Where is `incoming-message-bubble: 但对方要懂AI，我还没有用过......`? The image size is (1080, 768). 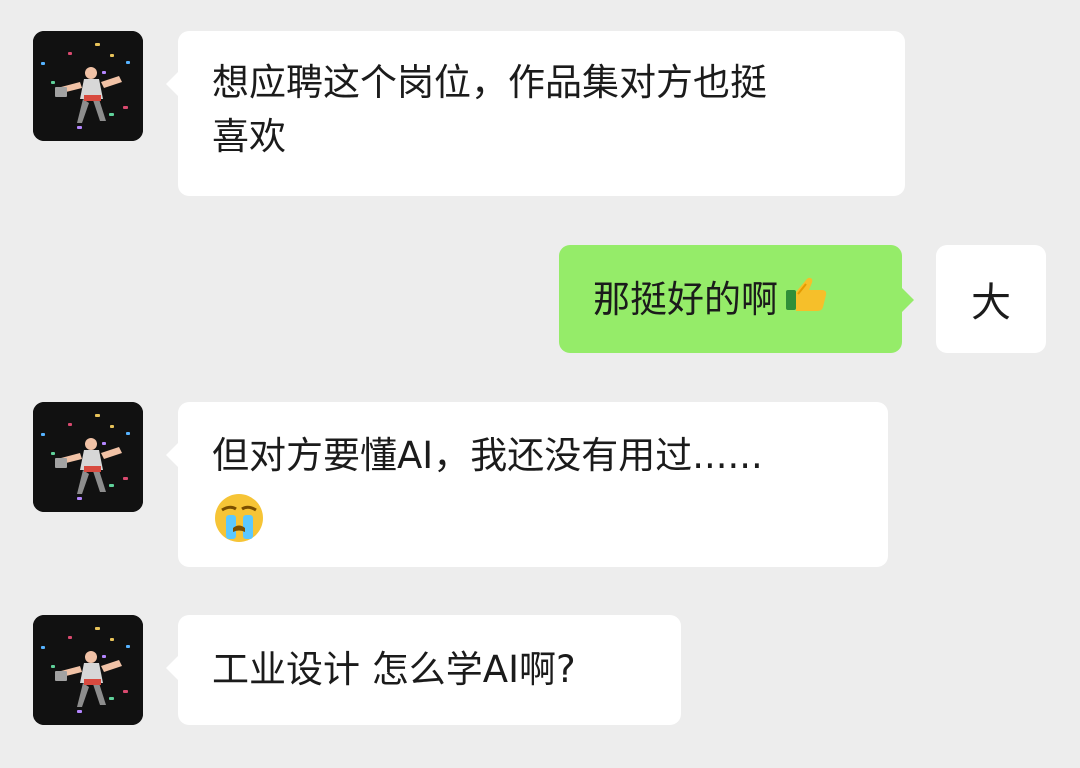
incoming-message-bubble: 但对方要懂AI，我还没有用过...... is located at coordinates (527, 484).